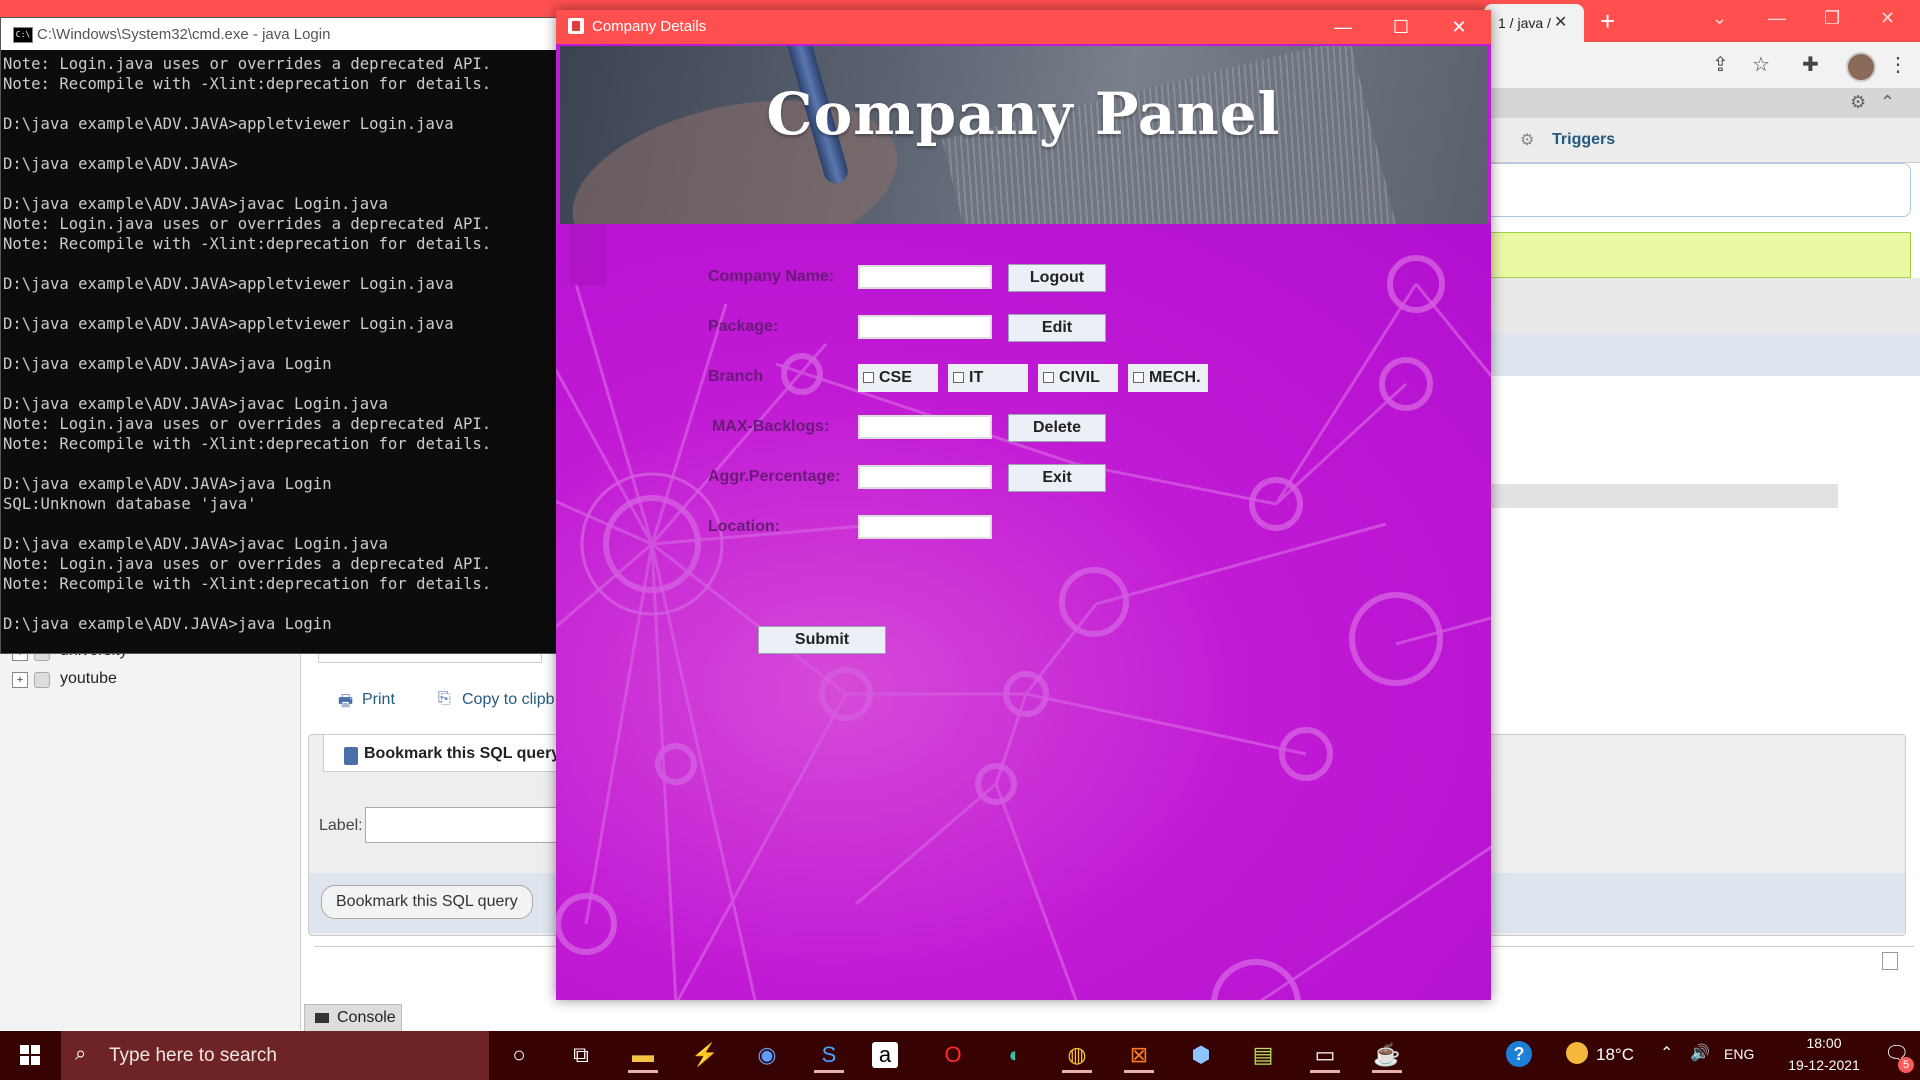  What do you see at coordinates (42, 680) in the screenshot?
I see `database-icon` at bounding box center [42, 680].